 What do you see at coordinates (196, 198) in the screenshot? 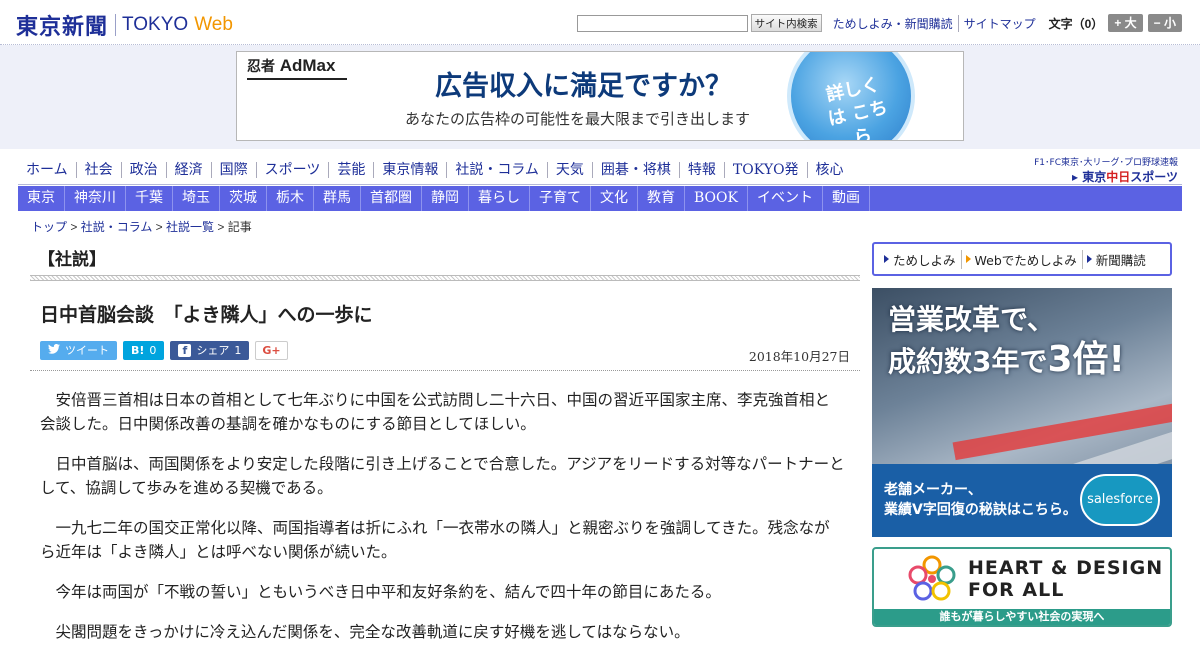
I see `region-saitama: 埼玉` at bounding box center [196, 198].